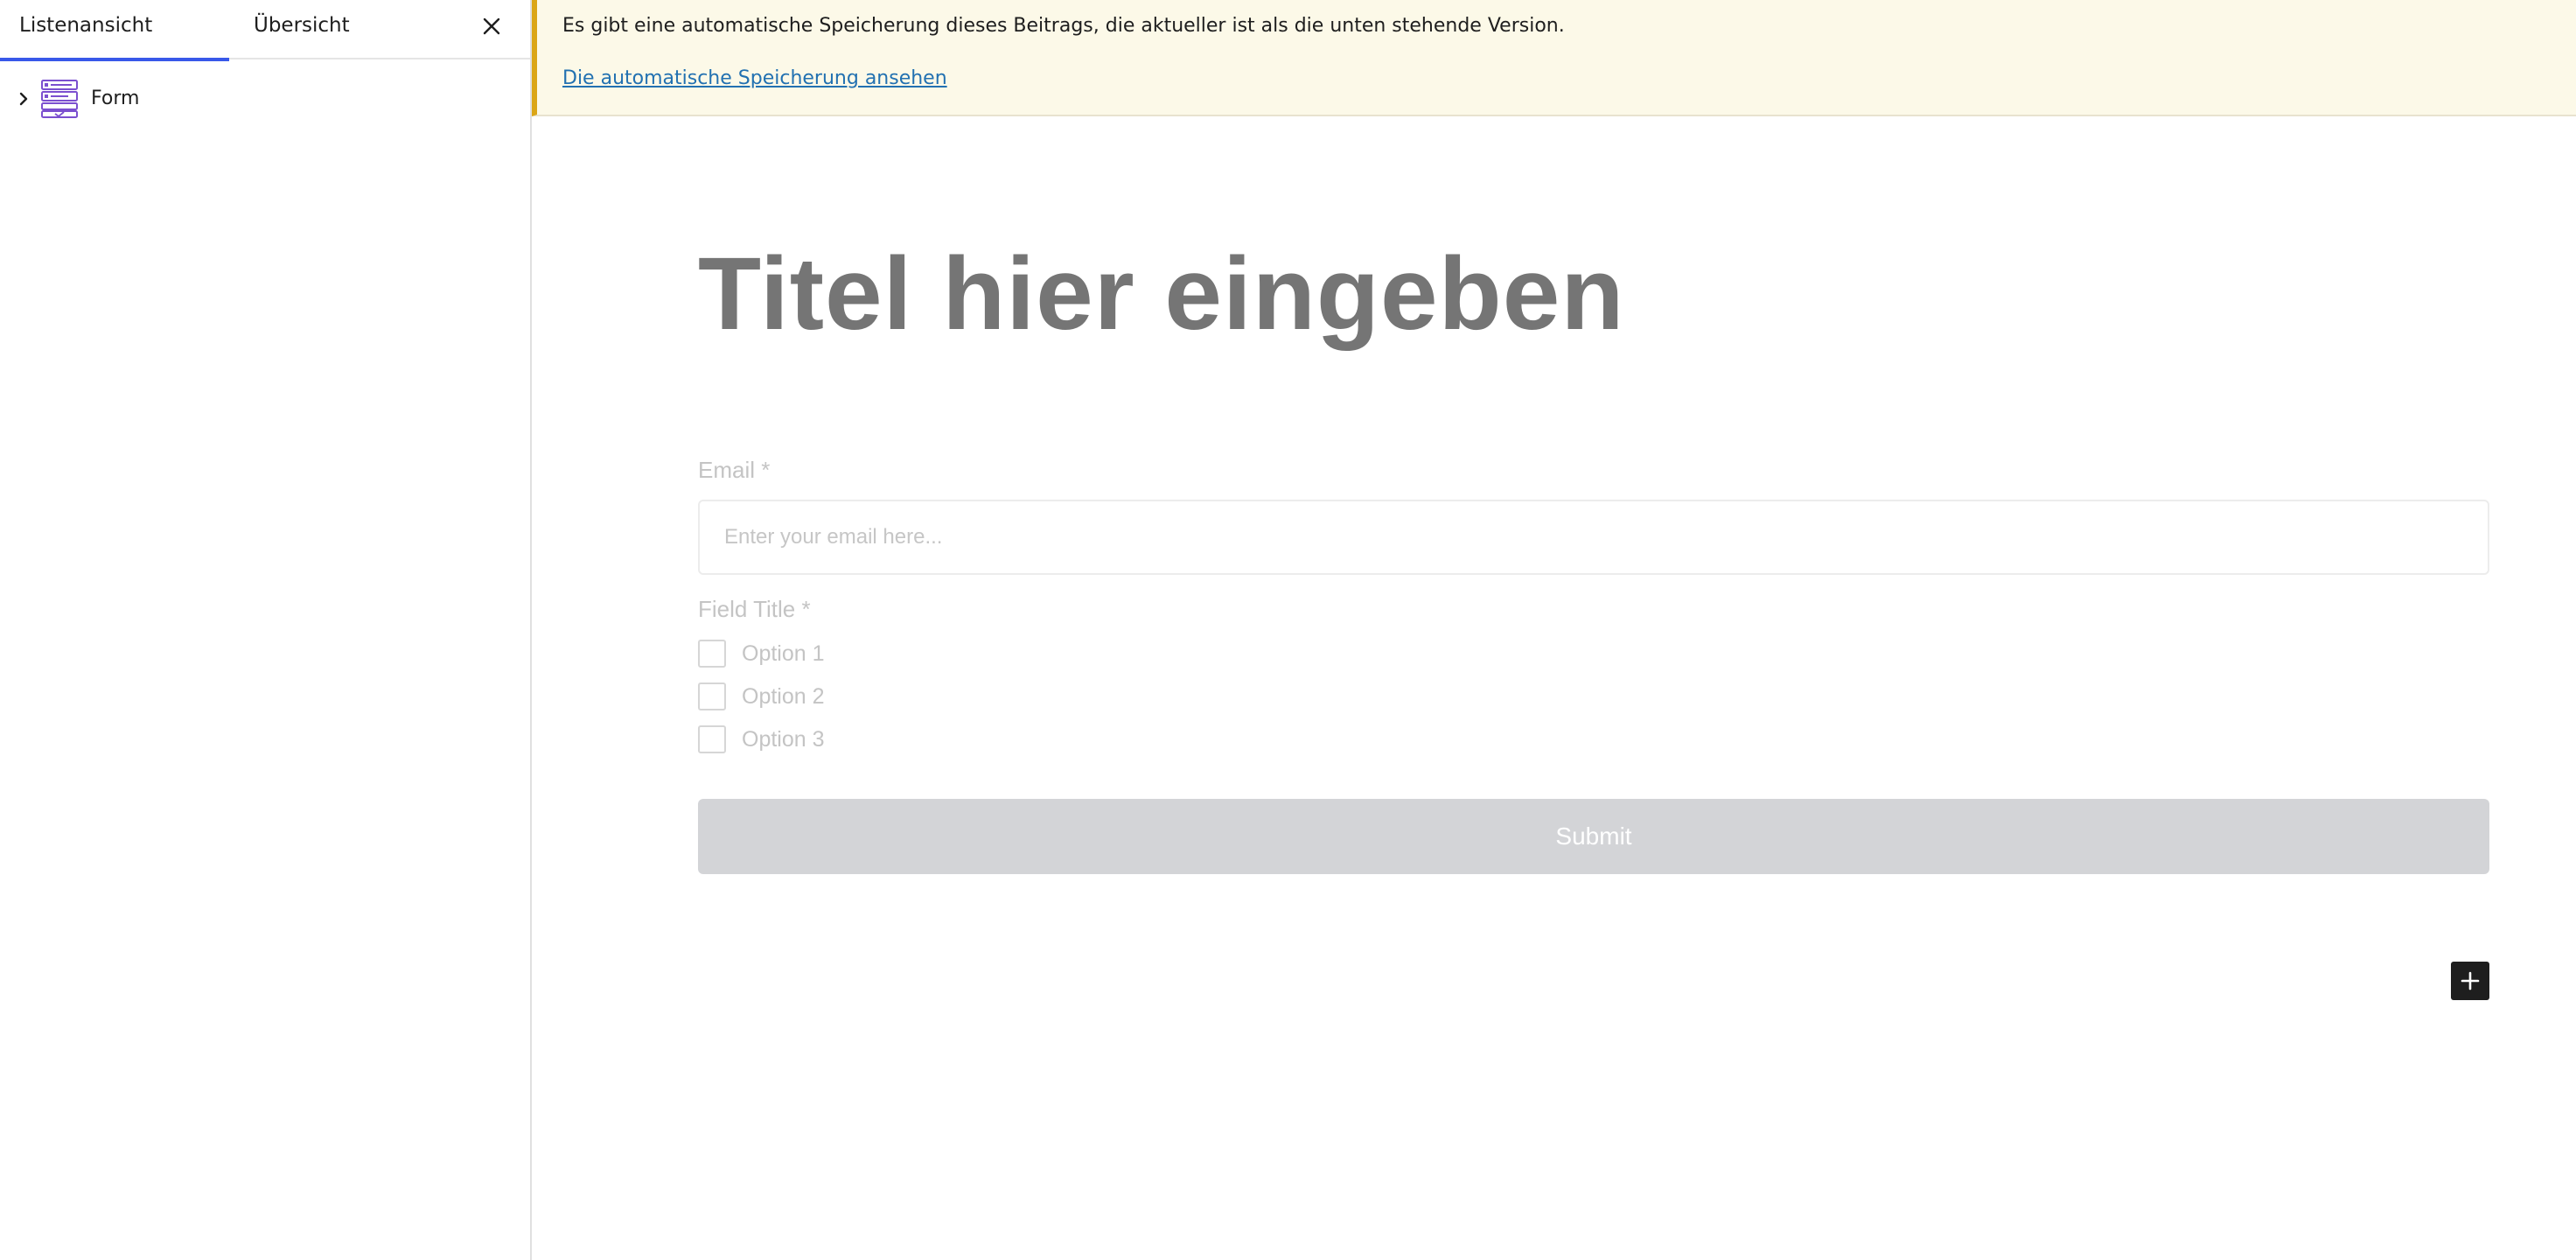  Describe the element at coordinates (754, 78) in the screenshot. I see `view-autosave-link: Die automatische Speicherung ansehen` at that location.